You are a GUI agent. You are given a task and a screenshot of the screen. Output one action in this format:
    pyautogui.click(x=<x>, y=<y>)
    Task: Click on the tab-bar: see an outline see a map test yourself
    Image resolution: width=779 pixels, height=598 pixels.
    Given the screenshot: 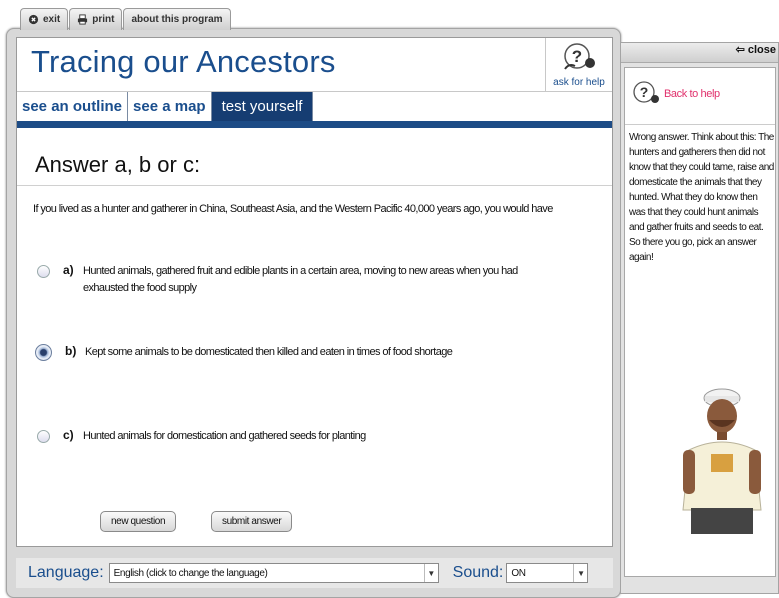 What is the action you would take?
    pyautogui.click(x=314, y=110)
    